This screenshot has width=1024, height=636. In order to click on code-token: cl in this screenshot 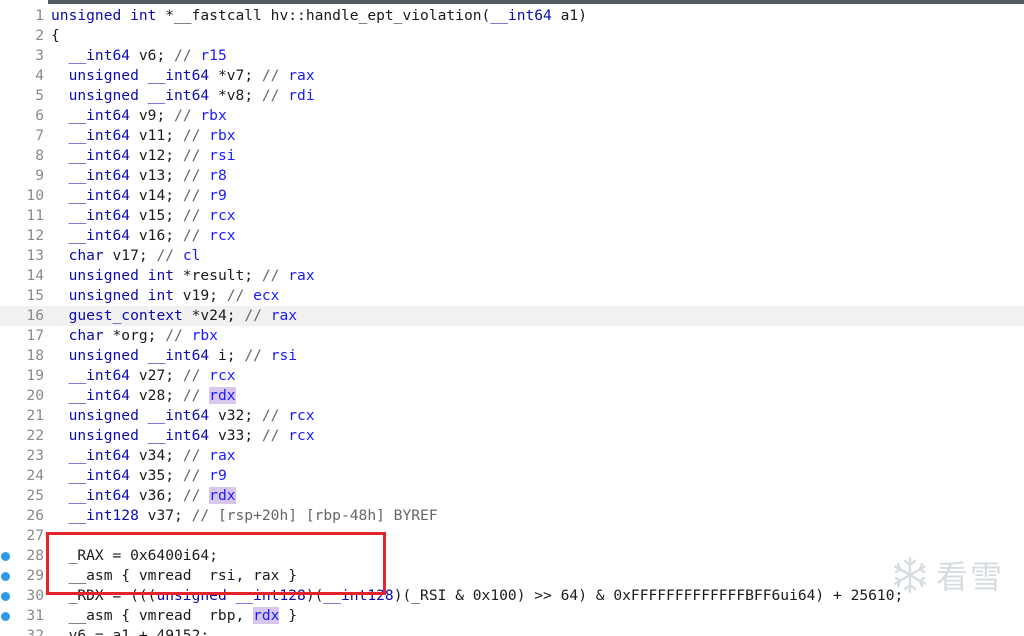, I will do `click(191, 255)`.